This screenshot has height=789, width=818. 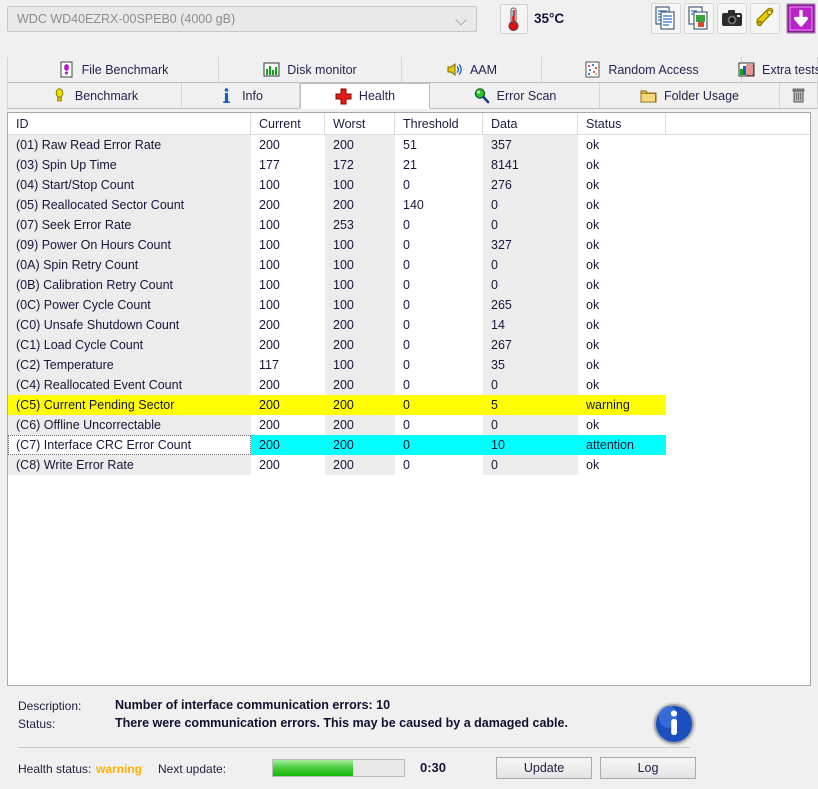 I want to click on magnifier-icon, so click(x=481, y=95).